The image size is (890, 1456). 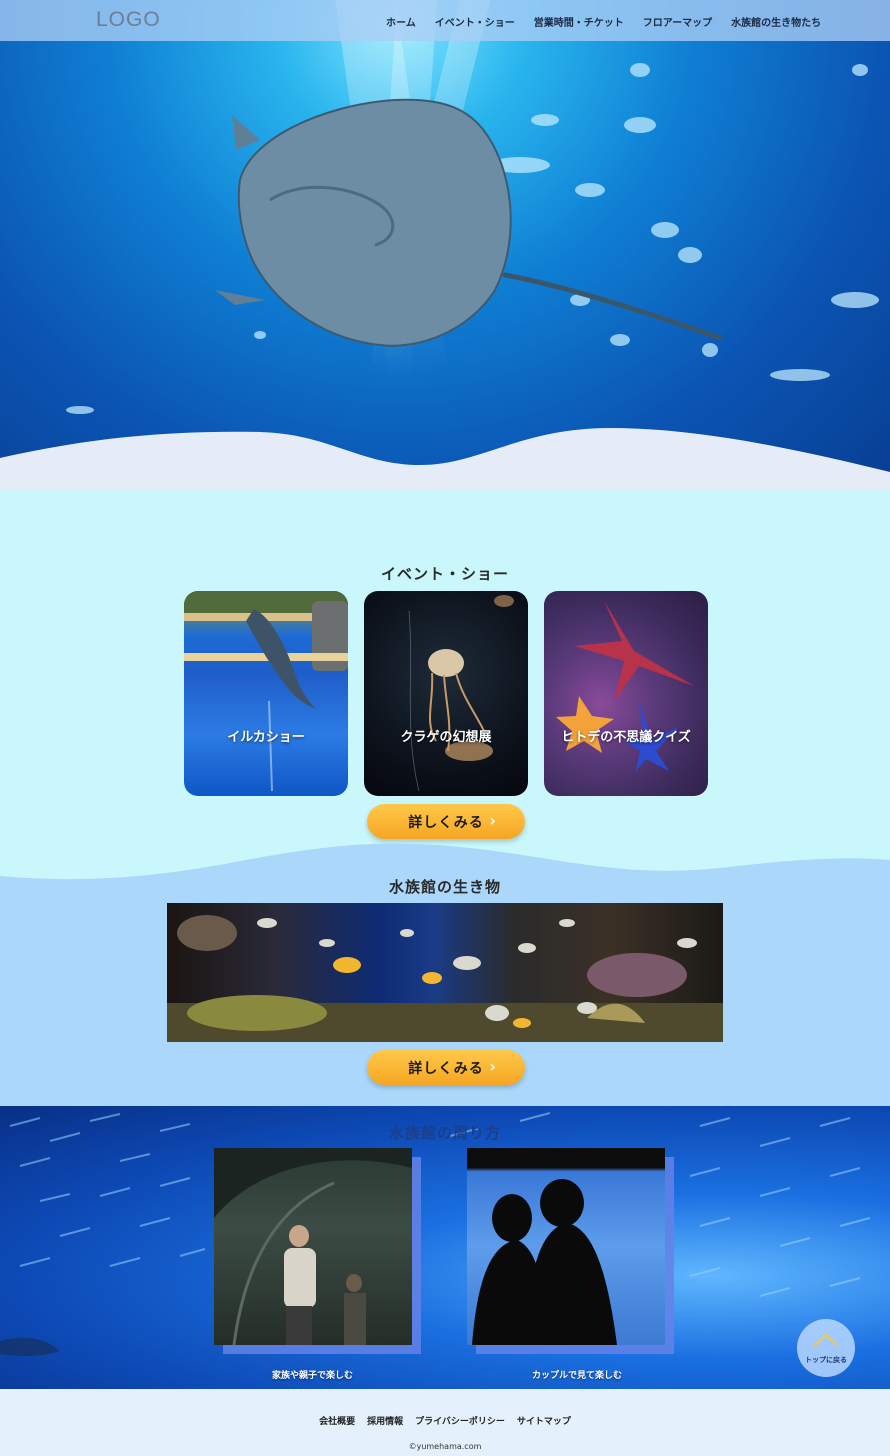 I want to click on footer-link-privacy: プライバシーポリシー, so click(x=460, y=1420).